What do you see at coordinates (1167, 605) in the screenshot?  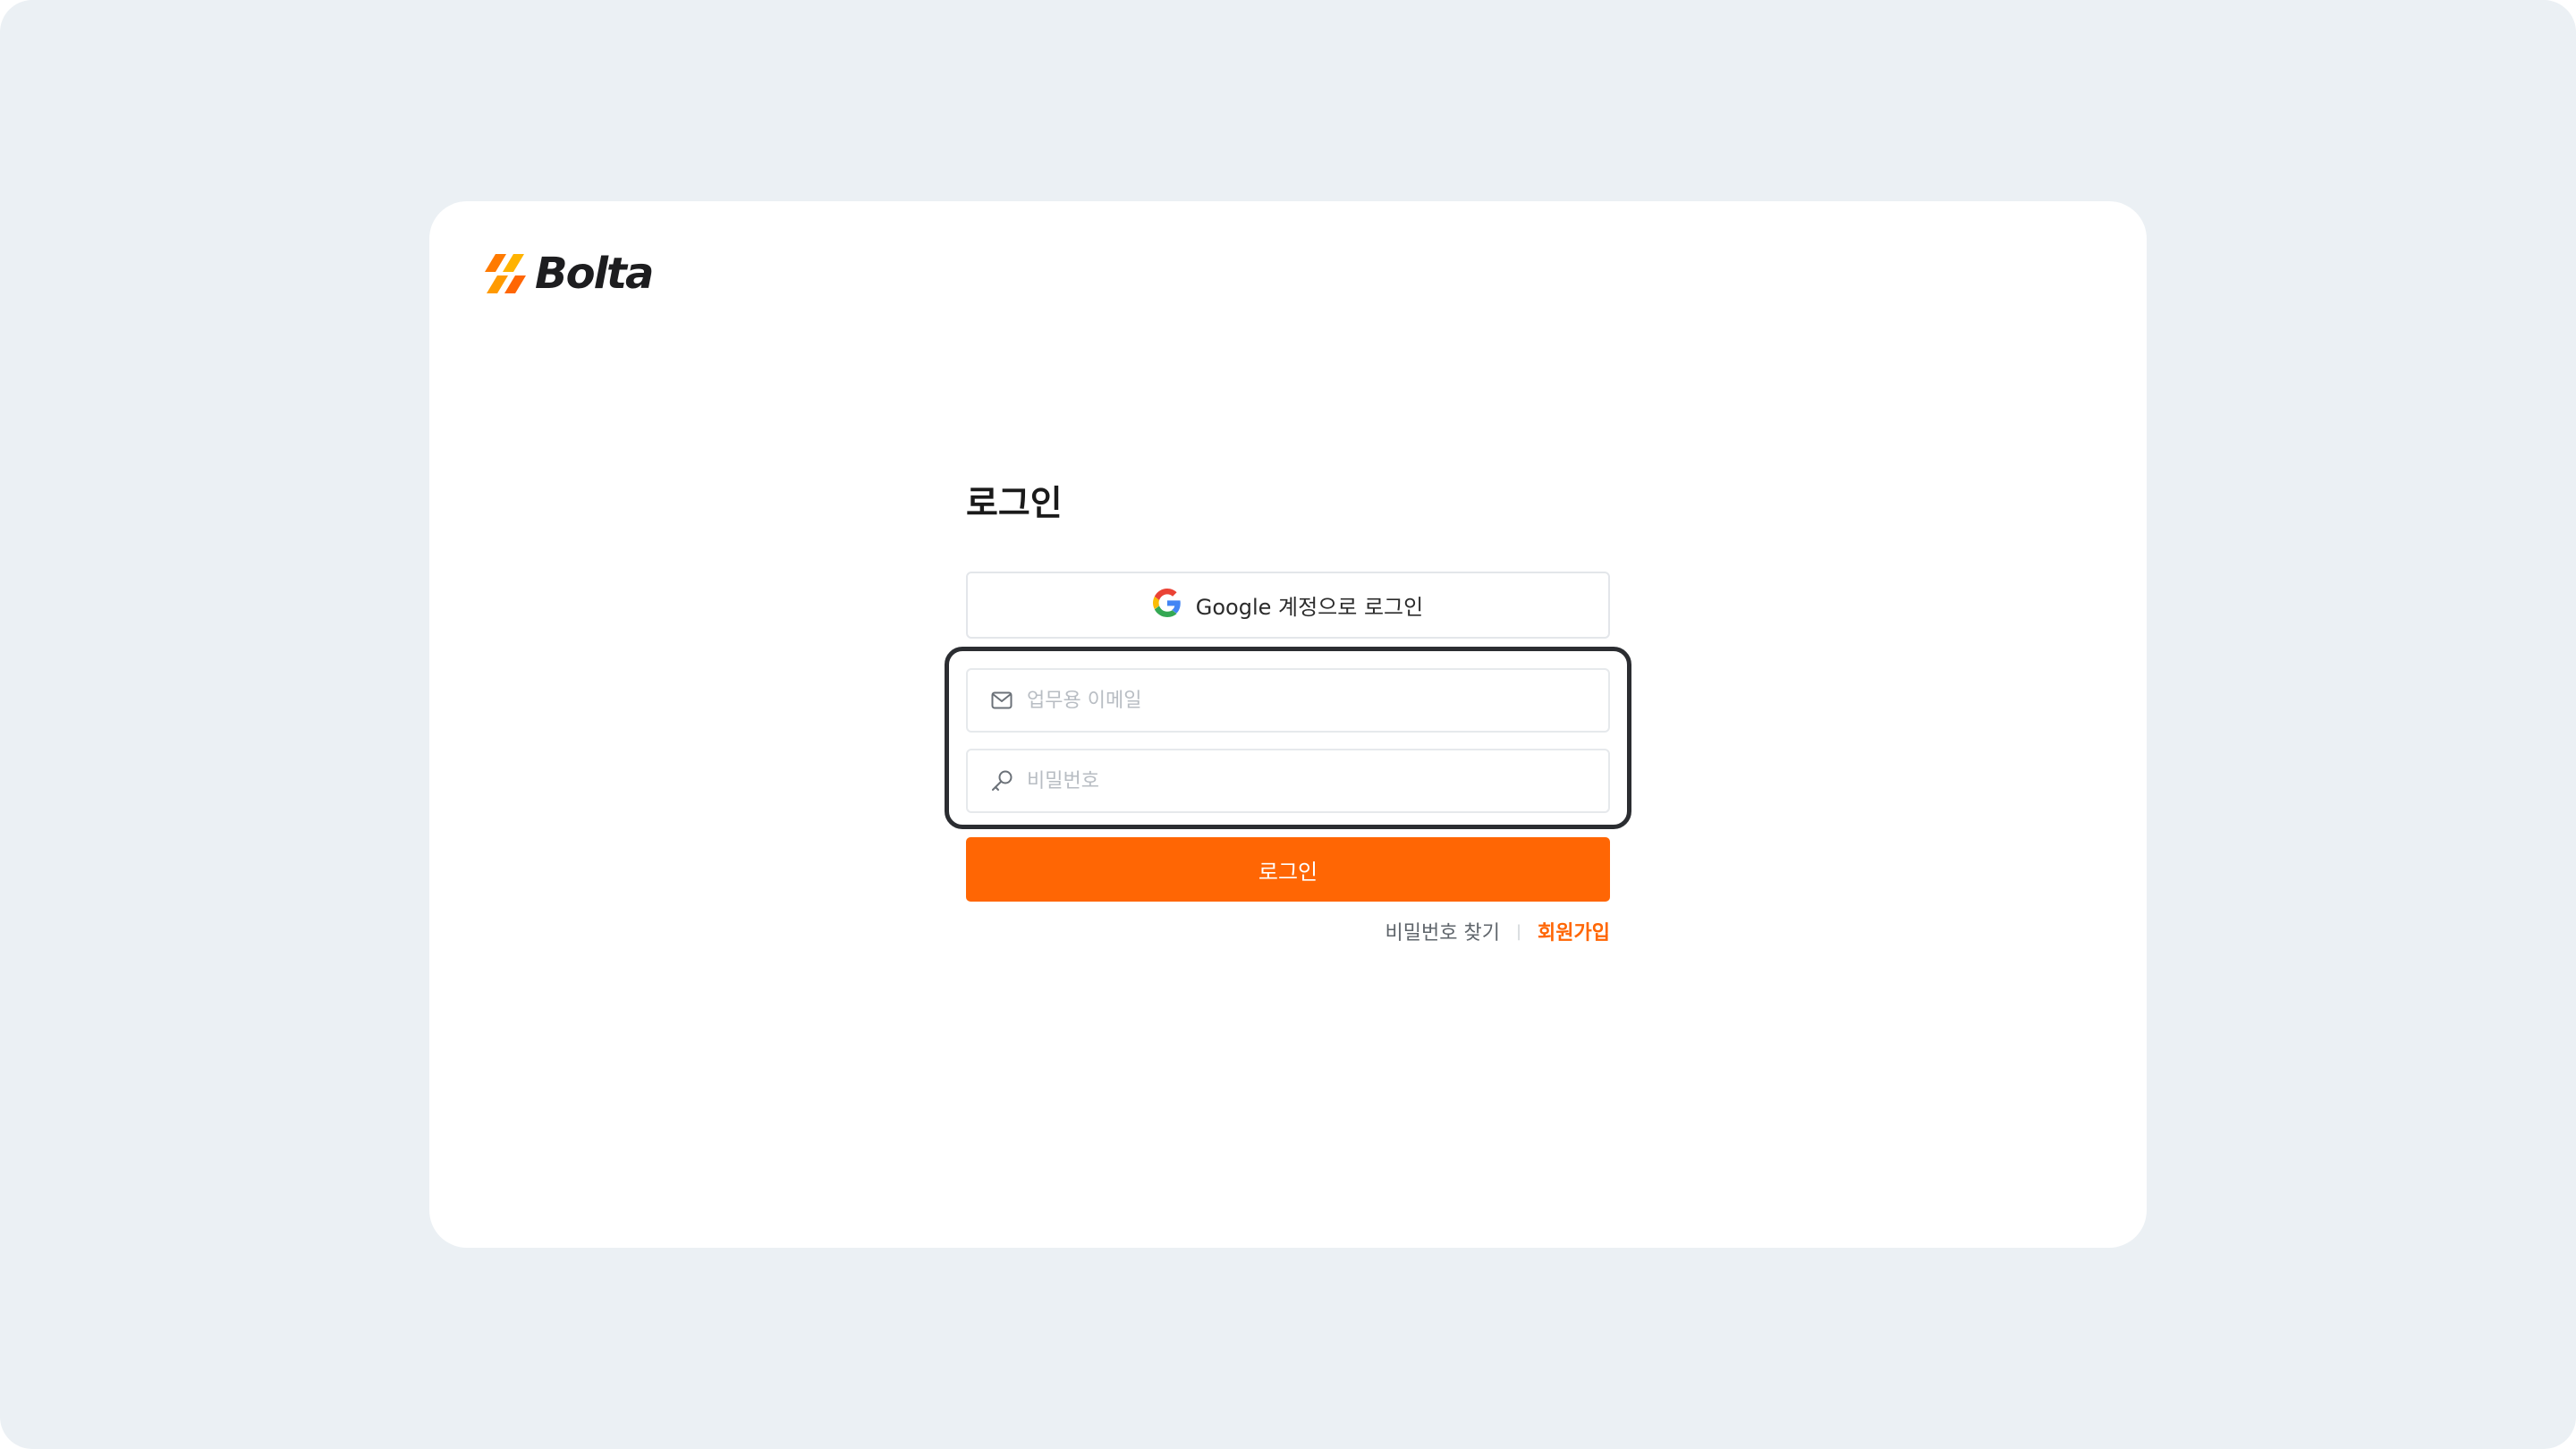 I see `google-icon` at bounding box center [1167, 605].